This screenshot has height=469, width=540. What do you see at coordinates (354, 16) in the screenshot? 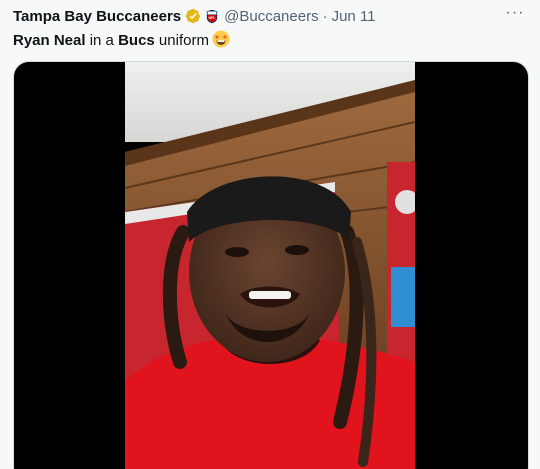
I see `tweet-timestamp: Jun 11` at bounding box center [354, 16].